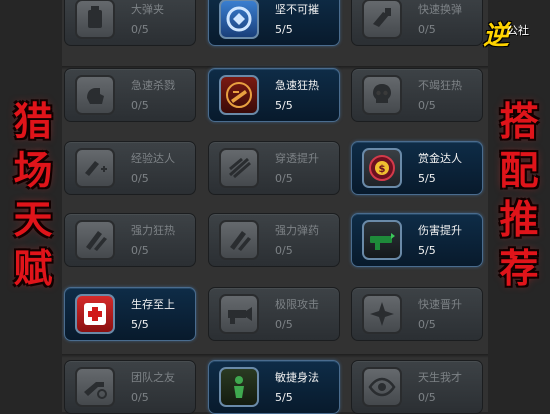 This screenshot has width=550, height=414. What do you see at coordinates (239, 314) in the screenshot?
I see `extreme-attack-icon` at bounding box center [239, 314].